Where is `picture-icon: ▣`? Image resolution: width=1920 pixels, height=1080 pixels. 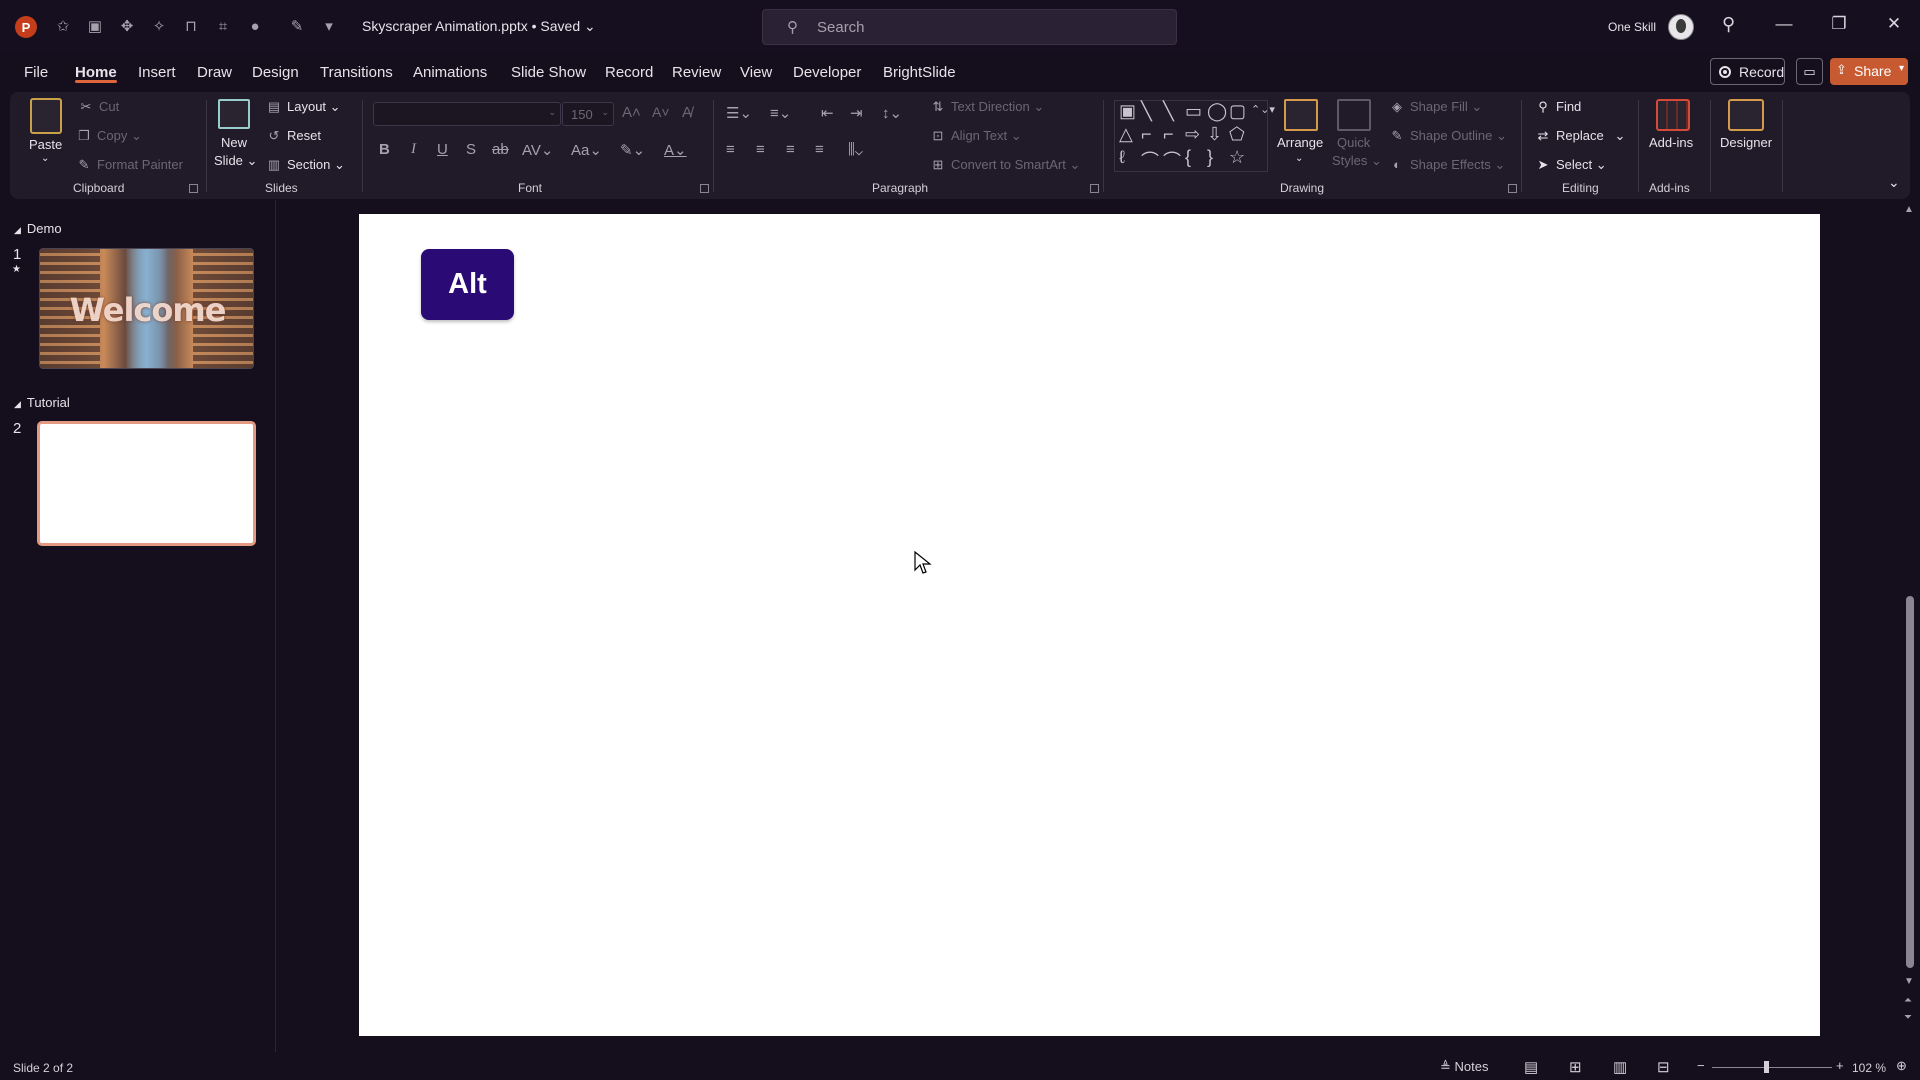 picture-icon: ▣ is located at coordinates (95, 26).